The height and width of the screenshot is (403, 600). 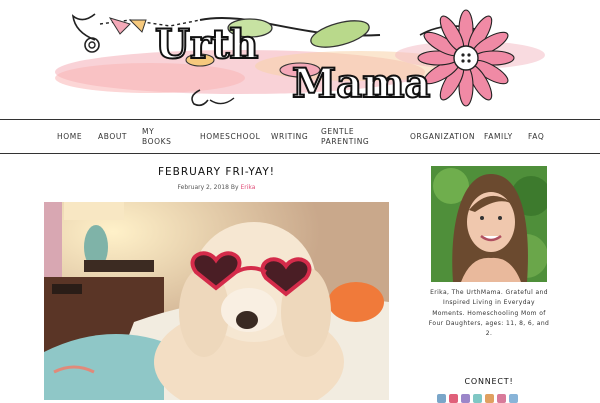 I want to click on post-author-link: Erika, so click(x=247, y=187).